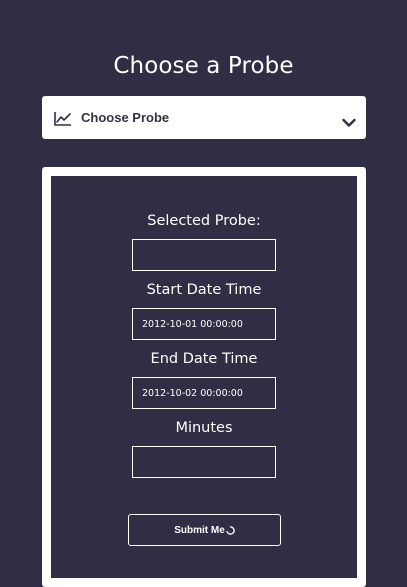 The image size is (407, 587). I want to click on minutes-label: Minutes, so click(204, 428).